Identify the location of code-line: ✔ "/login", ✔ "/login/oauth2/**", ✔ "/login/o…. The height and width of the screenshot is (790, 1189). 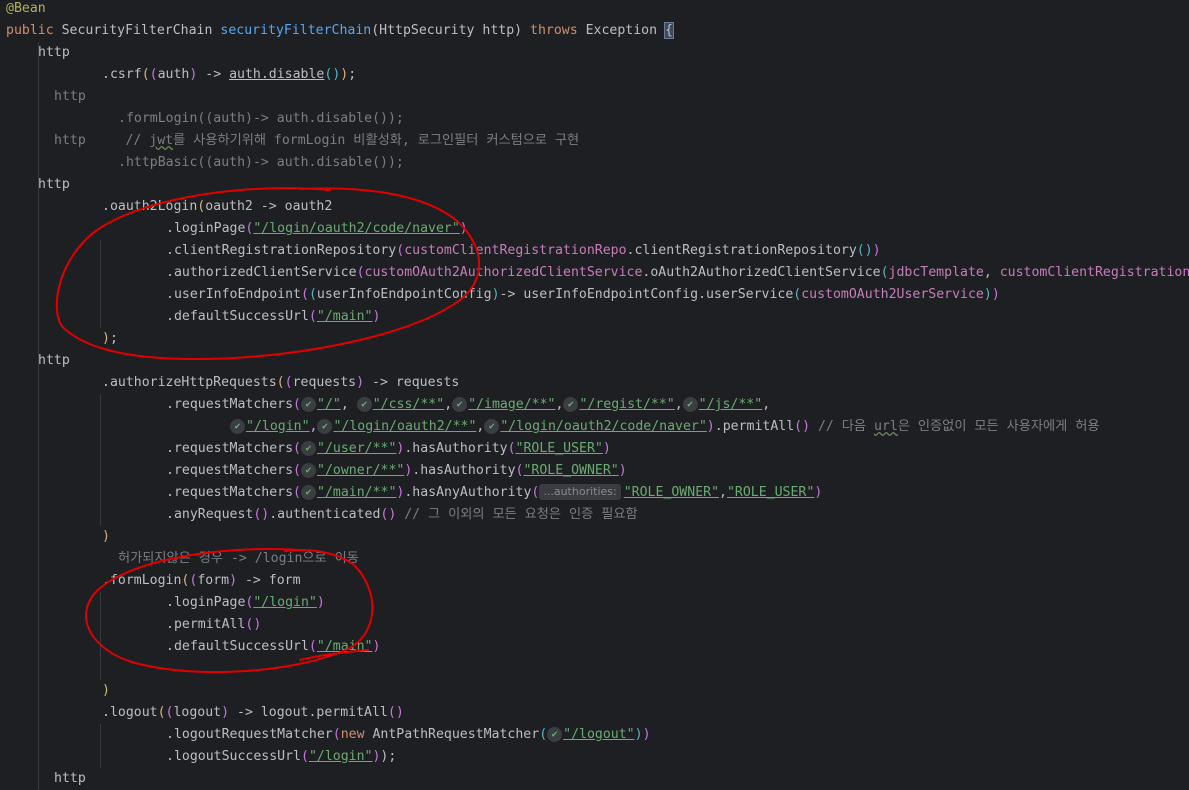
(664, 427).